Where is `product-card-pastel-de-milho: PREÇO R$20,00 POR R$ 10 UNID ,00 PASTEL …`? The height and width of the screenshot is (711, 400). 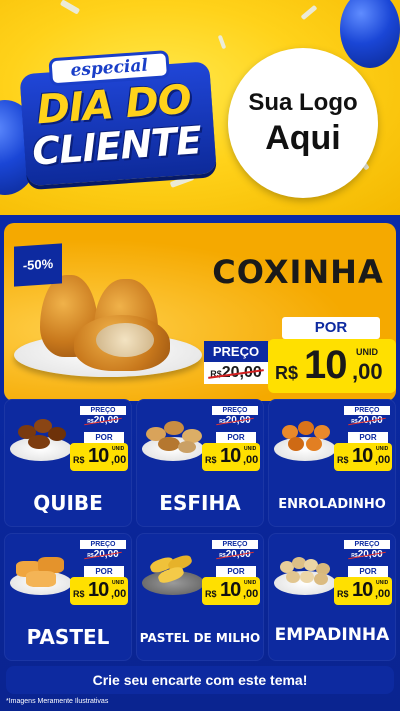 product-card-pastel-de-milho: PREÇO R$20,00 POR R$ 10 UNID ,00 PASTEL … is located at coordinates (200, 597).